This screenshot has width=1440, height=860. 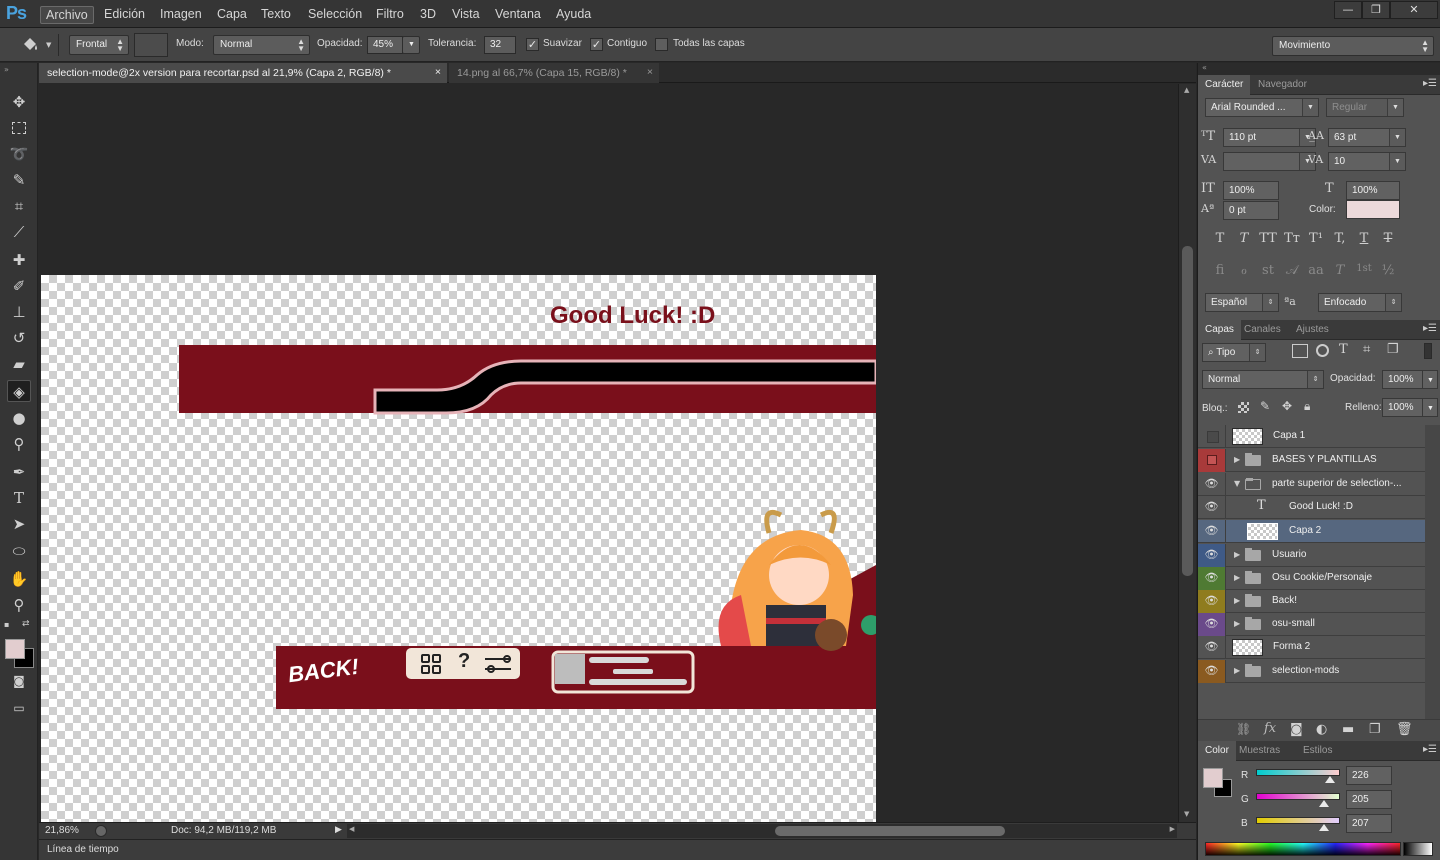 What do you see at coordinates (1360, 302) in the screenshot?
I see `antialias-method-select: Enfocado ⇕` at bounding box center [1360, 302].